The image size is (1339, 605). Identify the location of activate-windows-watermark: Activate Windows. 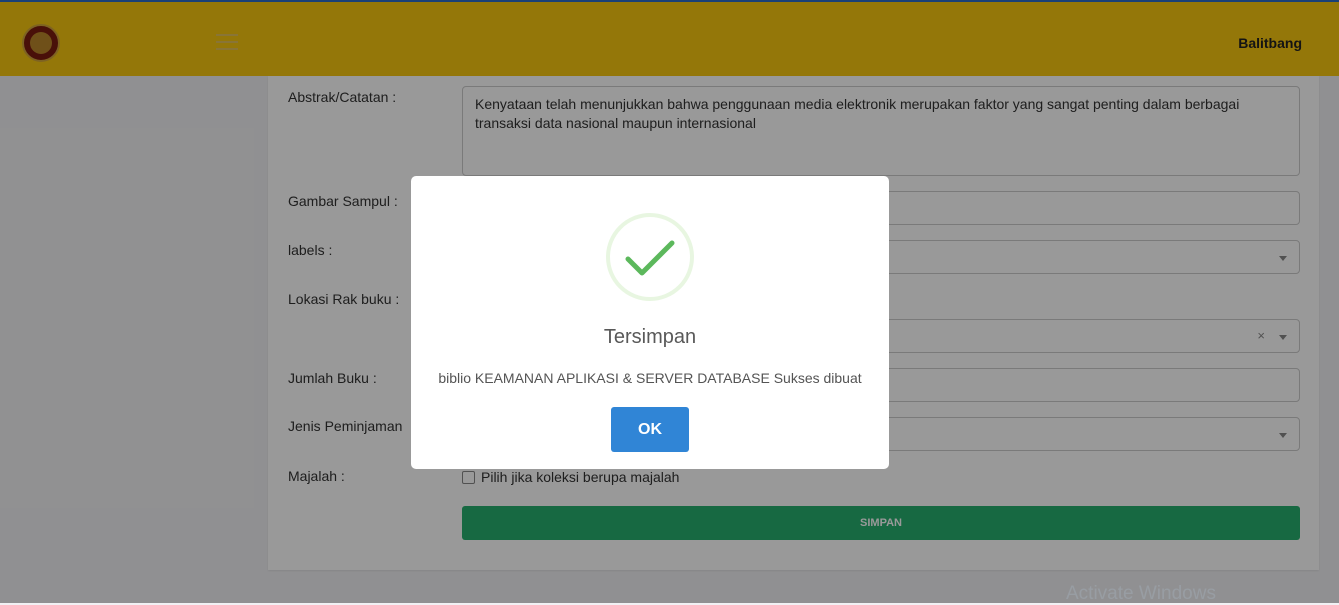
(1141, 593).